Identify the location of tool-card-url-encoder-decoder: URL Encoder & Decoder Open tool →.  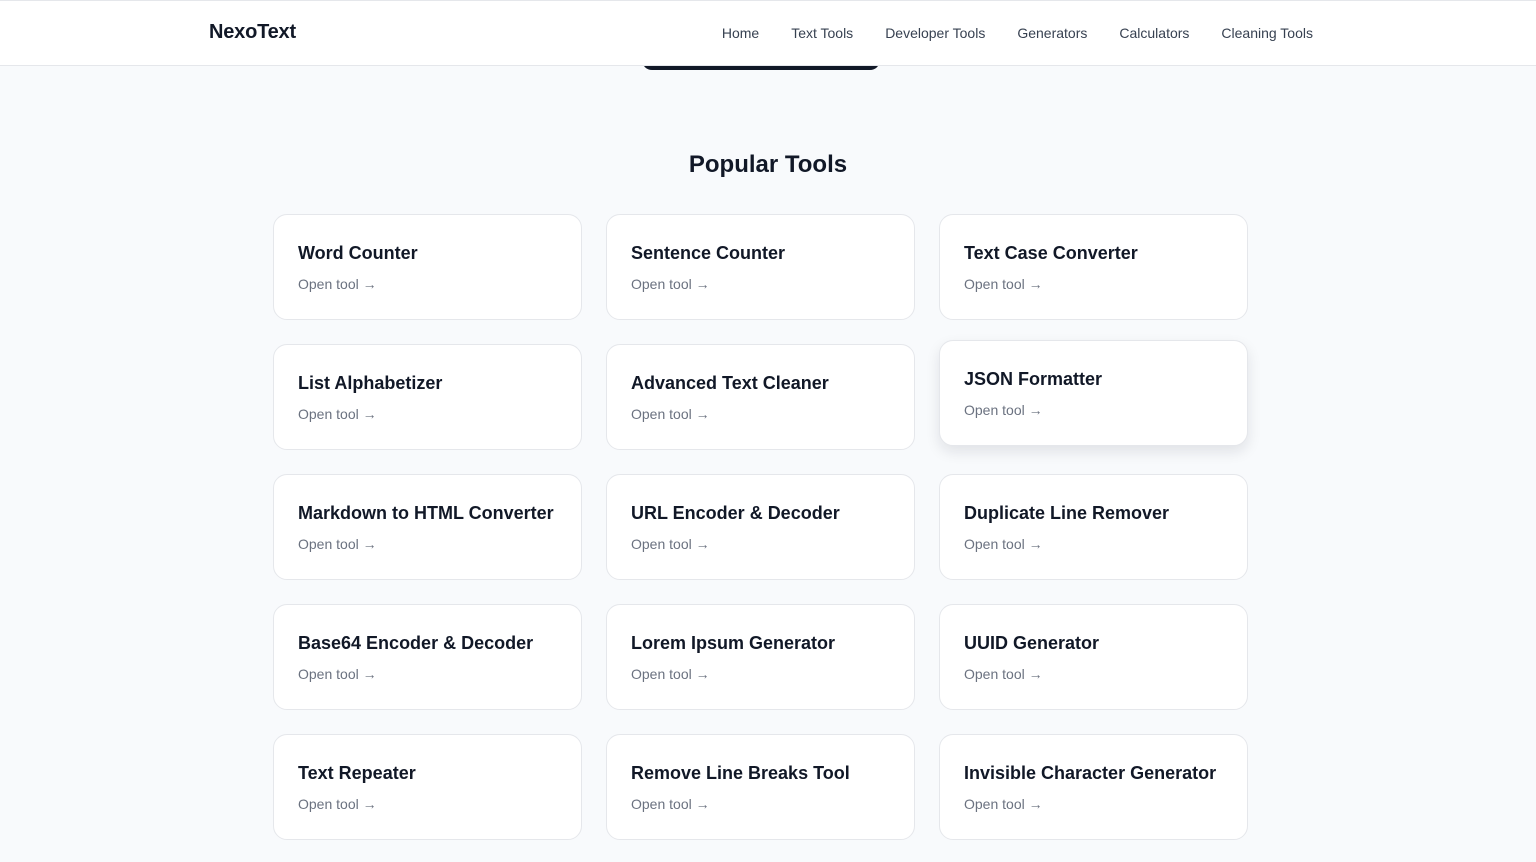
(760, 527).